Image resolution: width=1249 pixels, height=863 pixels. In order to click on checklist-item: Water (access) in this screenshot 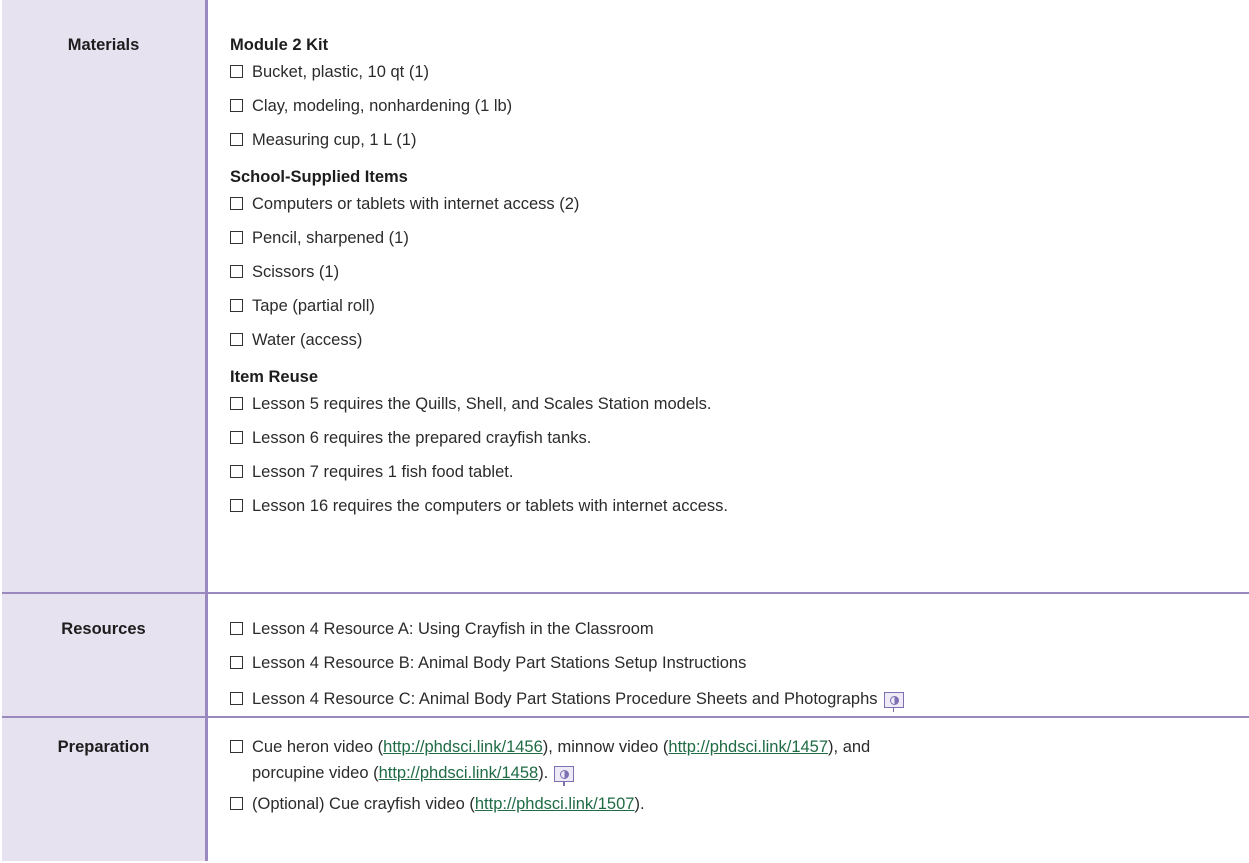, I will do `click(296, 340)`.